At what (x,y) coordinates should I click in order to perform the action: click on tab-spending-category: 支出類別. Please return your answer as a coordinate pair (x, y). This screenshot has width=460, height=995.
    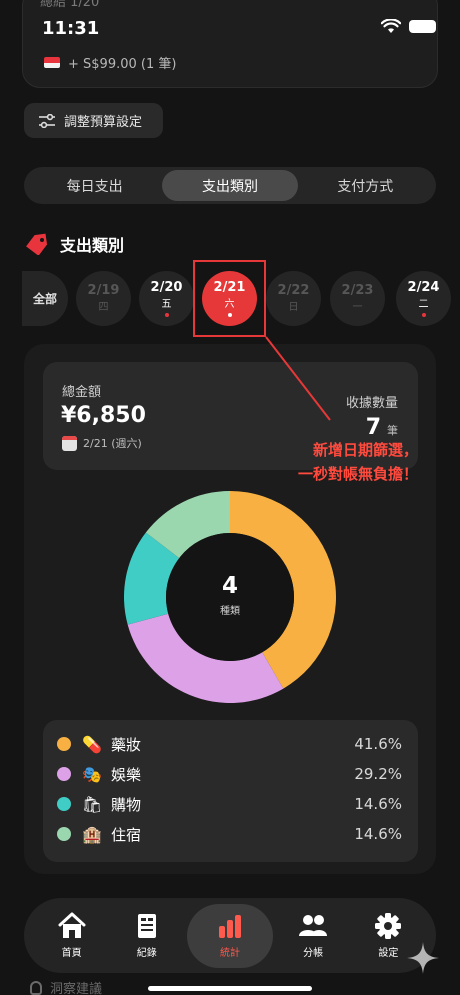
    Looking at the image, I should click on (230, 185).